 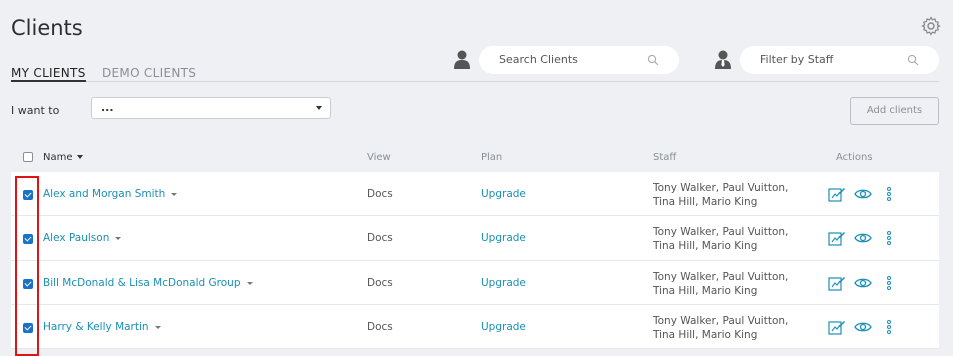 What do you see at coordinates (665, 157) in the screenshot?
I see `column-header-staff: Staff` at bounding box center [665, 157].